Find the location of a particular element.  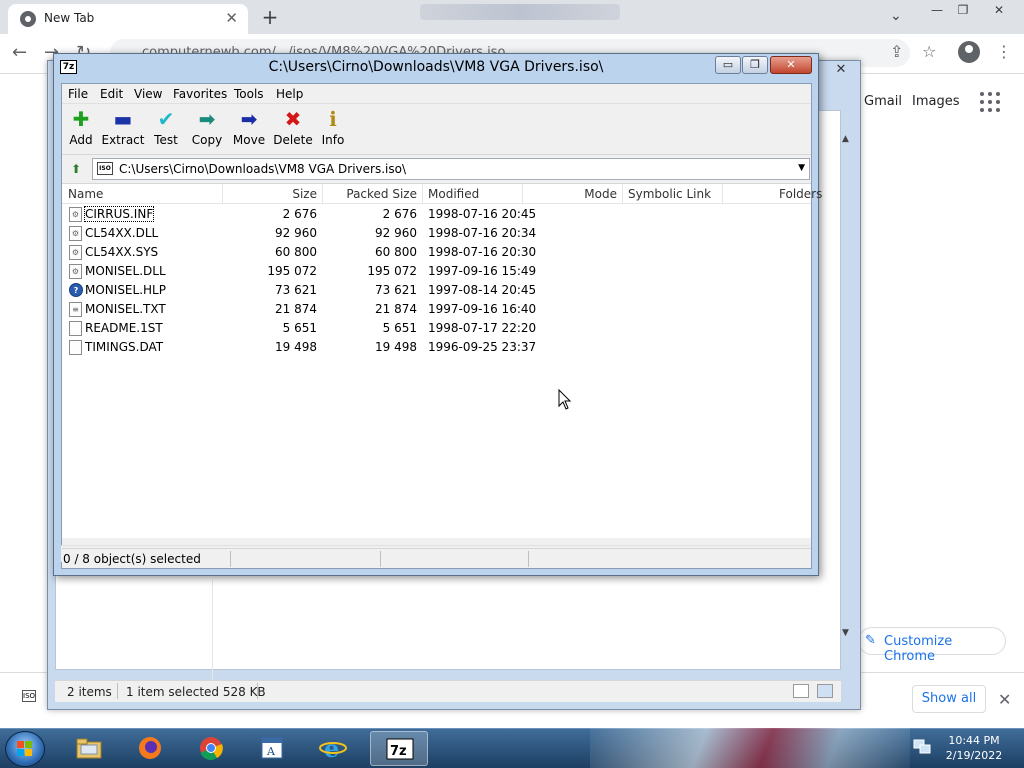

delete-button: ✖ Delete is located at coordinates (293, 130).